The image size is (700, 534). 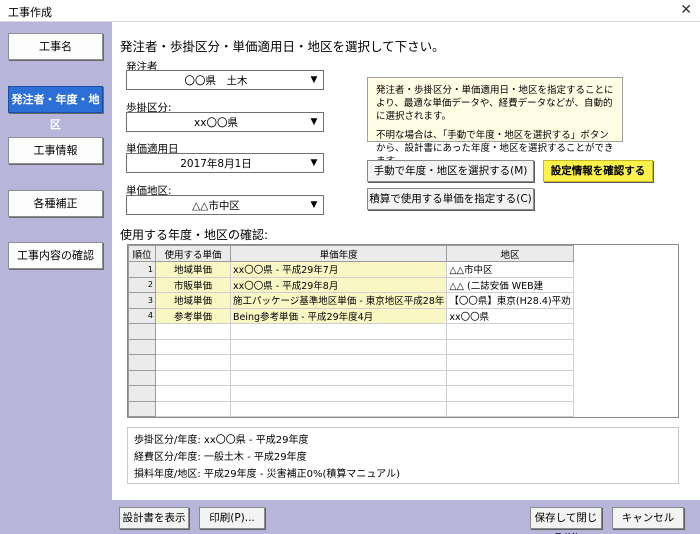 I want to click on col-header-price-year: 単価年度, so click(x=338, y=253).